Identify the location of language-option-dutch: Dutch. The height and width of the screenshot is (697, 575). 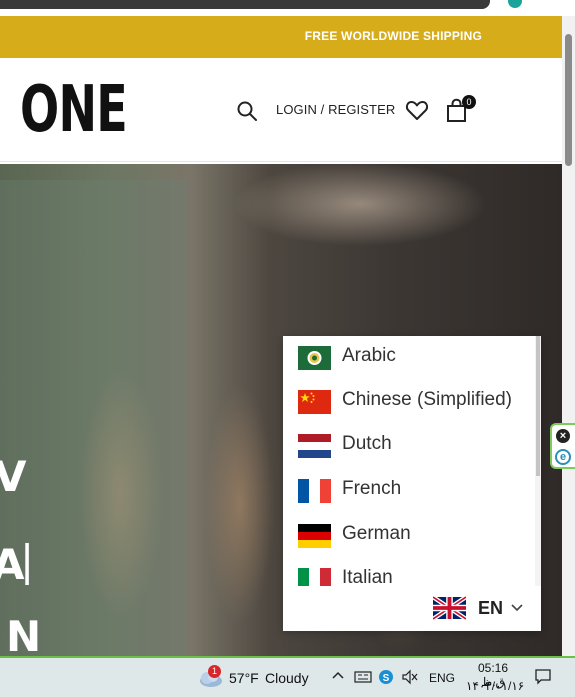
(409, 446).